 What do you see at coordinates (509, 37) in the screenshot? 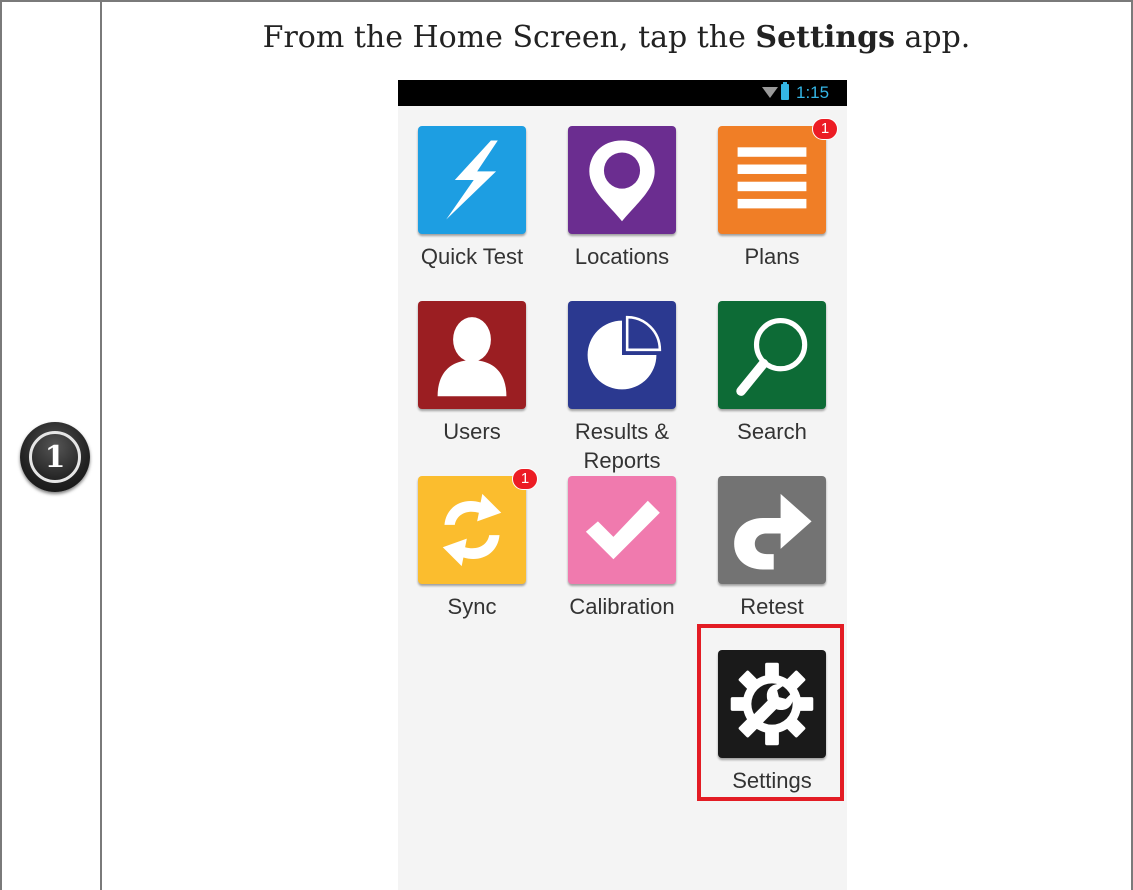
I see `instruction-prefix: From the Home Screen, tap the` at bounding box center [509, 37].